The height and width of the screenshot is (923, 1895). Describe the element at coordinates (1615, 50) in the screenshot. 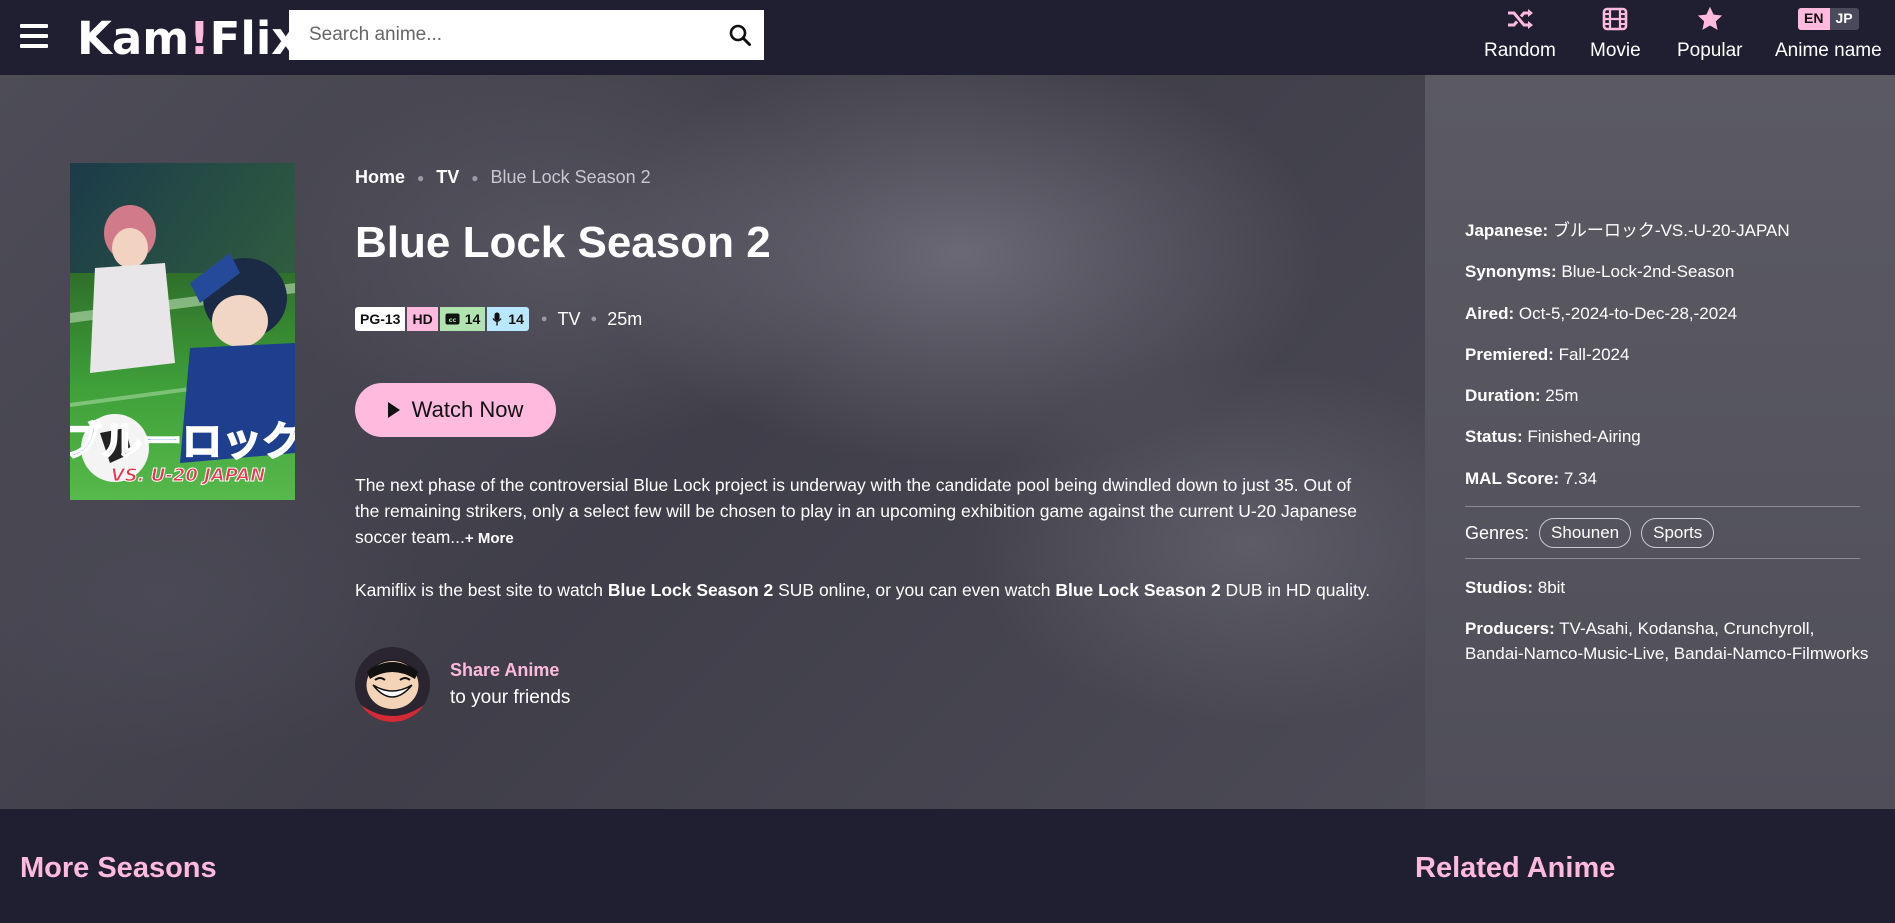

I see `nav-movie-label: Movie` at that location.